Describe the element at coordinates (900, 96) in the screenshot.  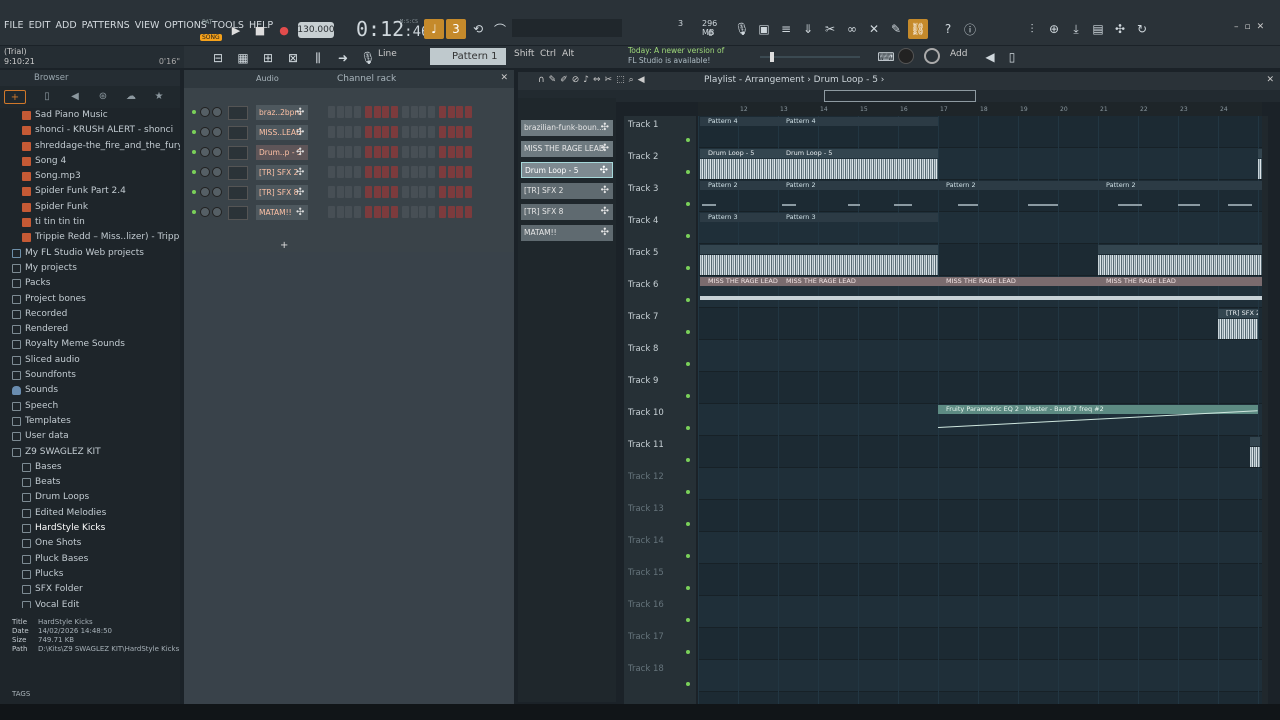
I see `overview-scroll-window` at that location.